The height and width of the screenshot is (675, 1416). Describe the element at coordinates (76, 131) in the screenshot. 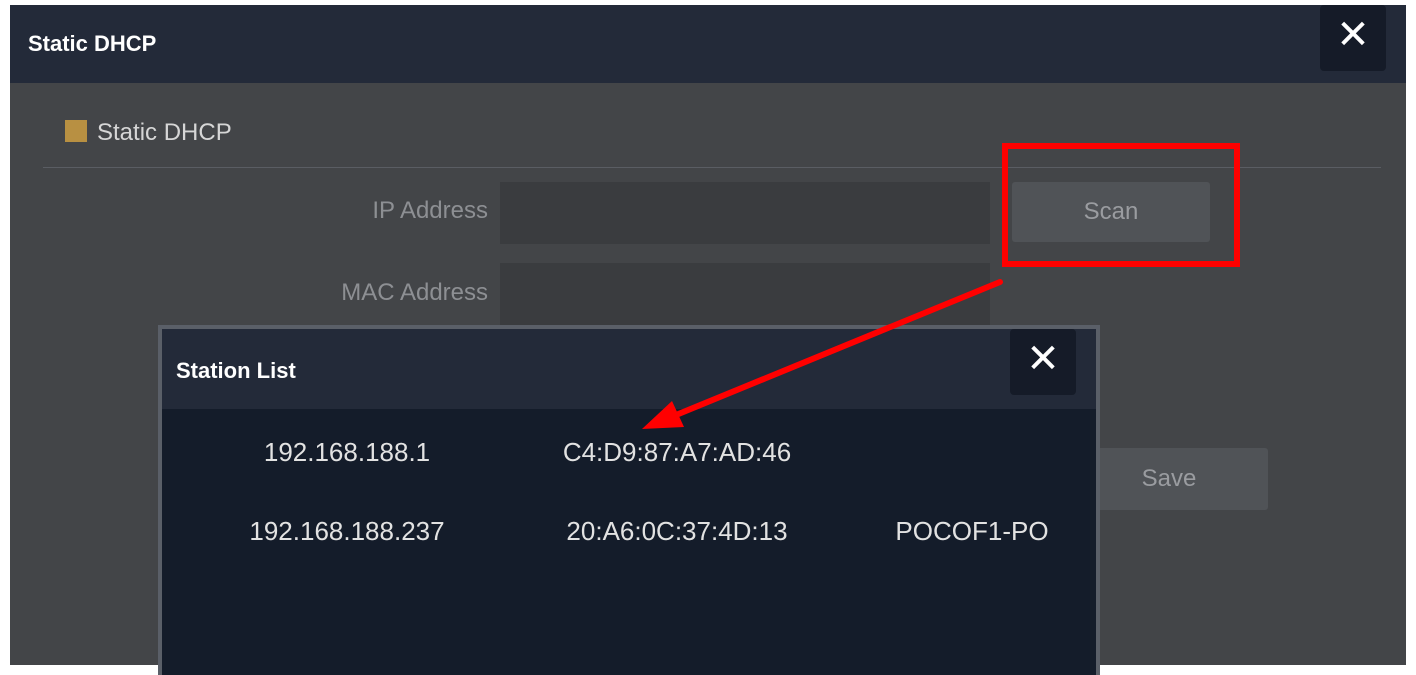

I see `section-marker-icon` at that location.